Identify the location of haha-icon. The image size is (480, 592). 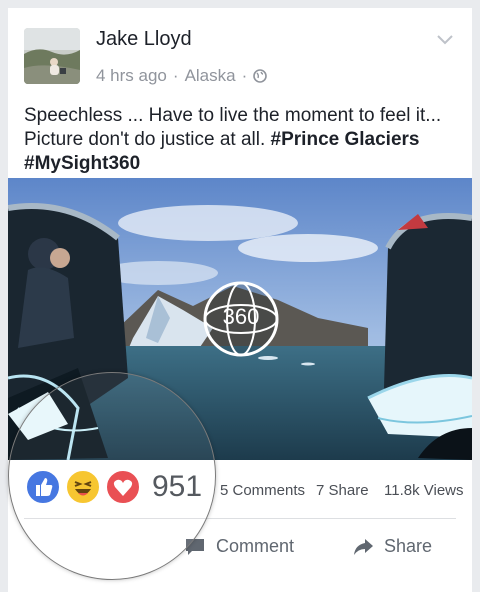
(83, 487).